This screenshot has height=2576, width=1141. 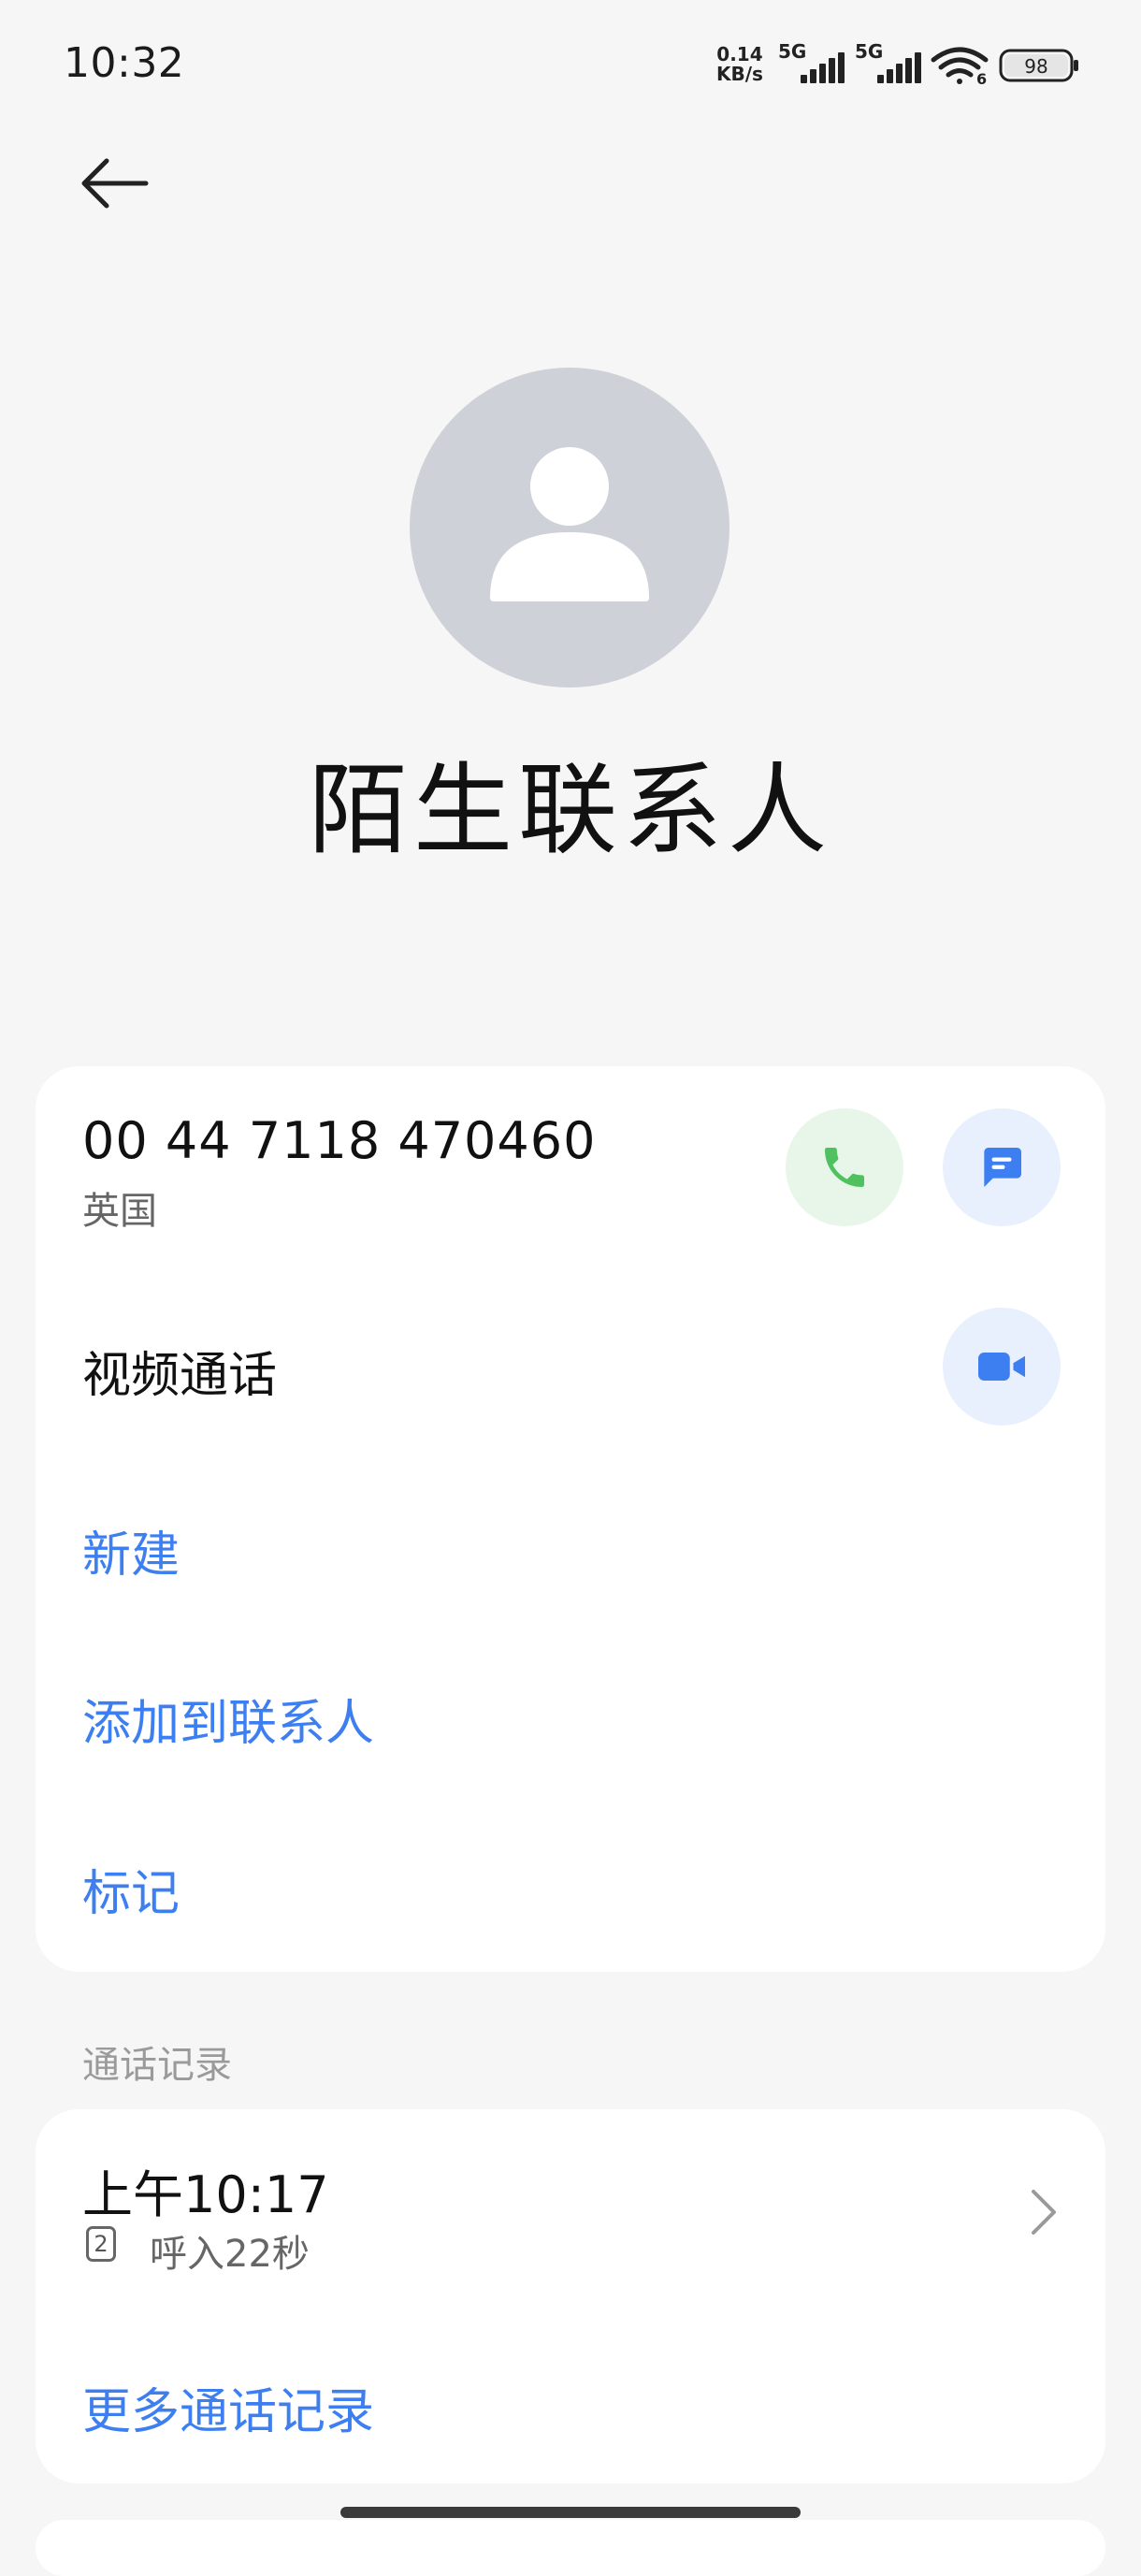 I want to click on next-card-peek, so click(x=570, y=2548).